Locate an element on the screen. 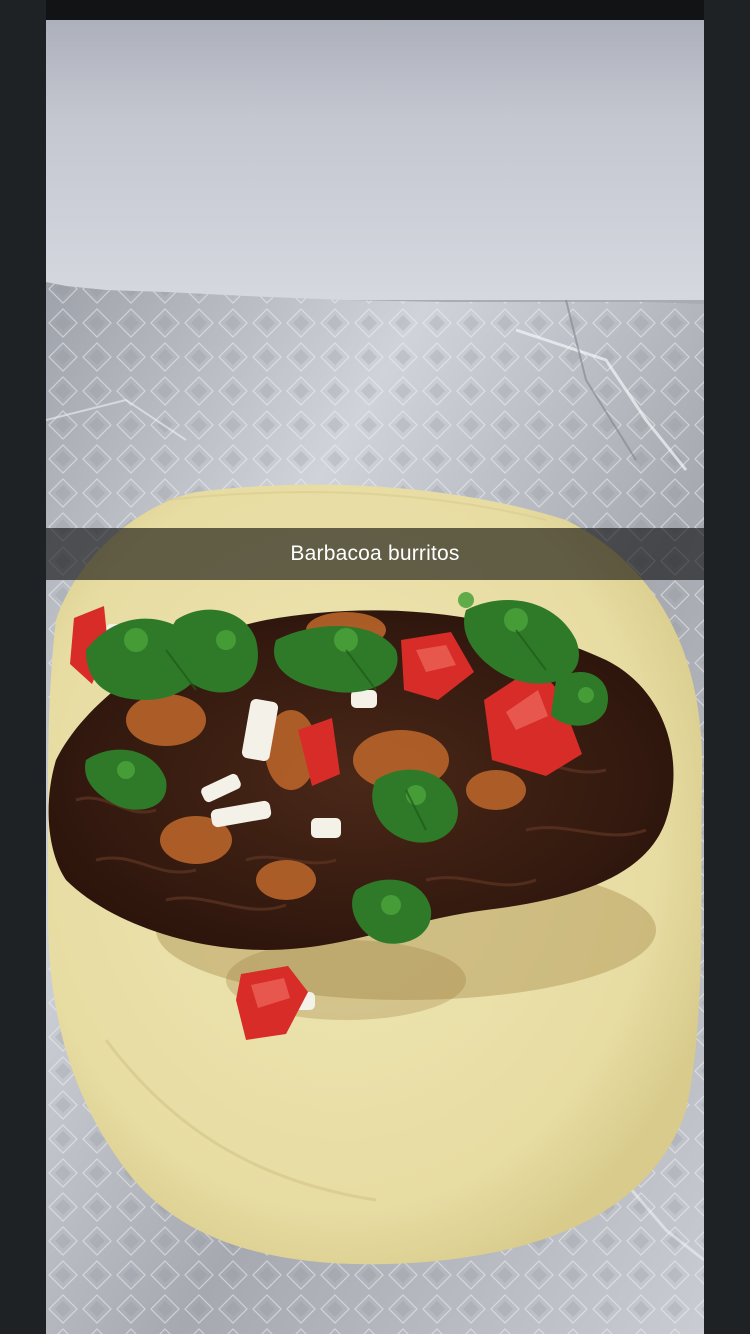 This screenshot has height=1334, width=750. top-shadow-strip is located at coordinates (375, 10).